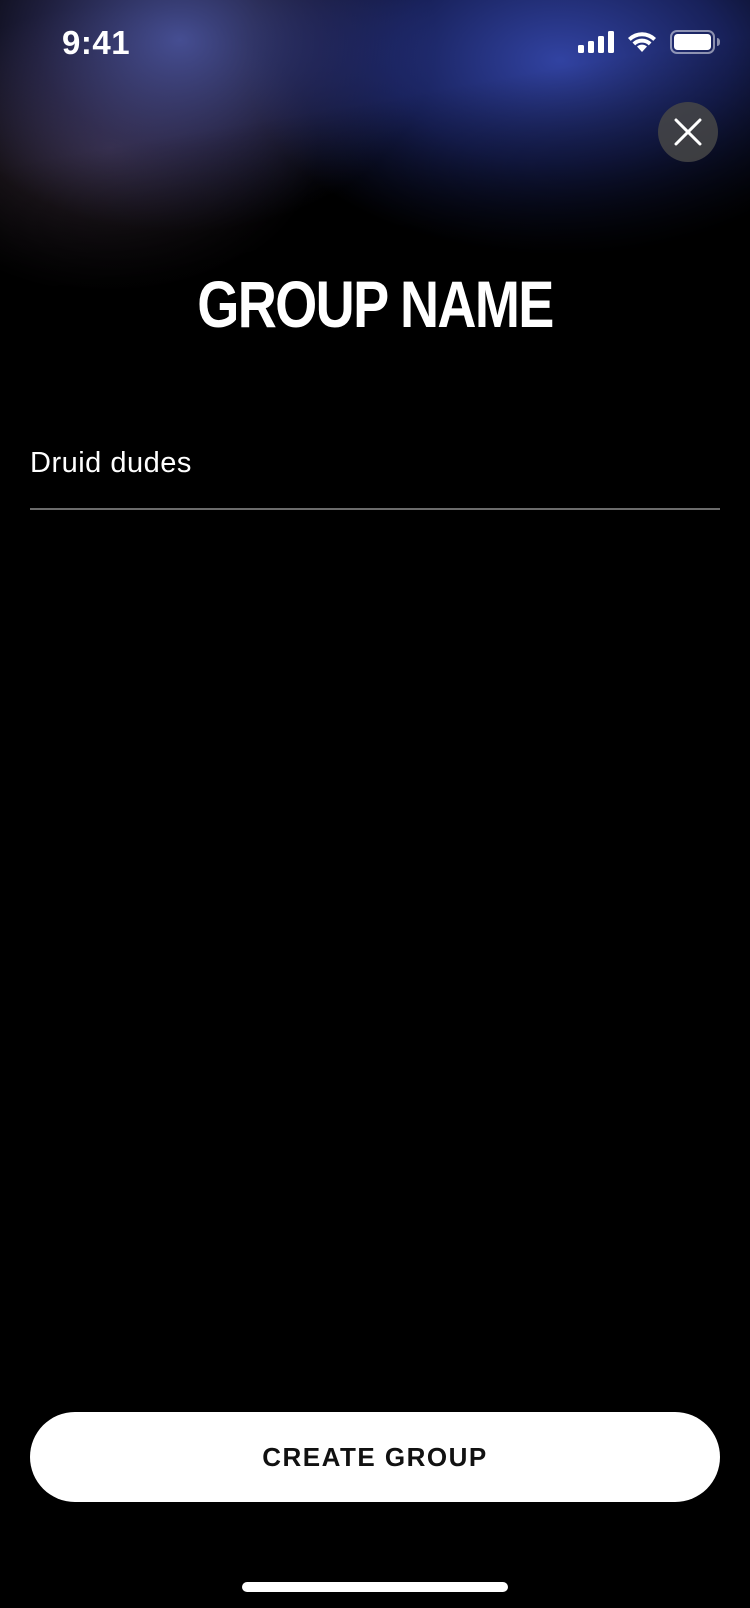 The width and height of the screenshot is (750, 1608). Describe the element at coordinates (375, 1457) in the screenshot. I see `create-group-button: CREATE GROUP` at that location.